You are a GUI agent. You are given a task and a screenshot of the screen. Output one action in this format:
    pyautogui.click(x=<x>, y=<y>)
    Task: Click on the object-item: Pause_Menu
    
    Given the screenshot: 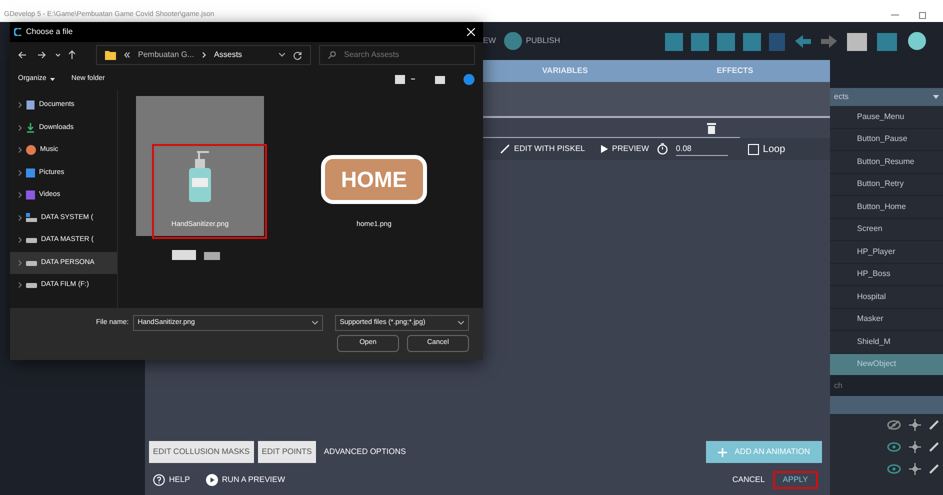 What is the action you would take?
    pyautogui.click(x=886, y=117)
    